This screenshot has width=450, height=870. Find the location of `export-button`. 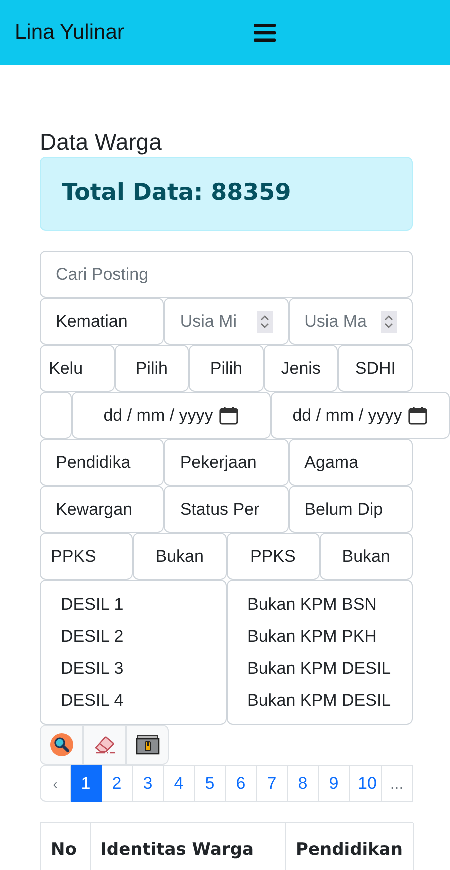

export-button is located at coordinates (147, 745).